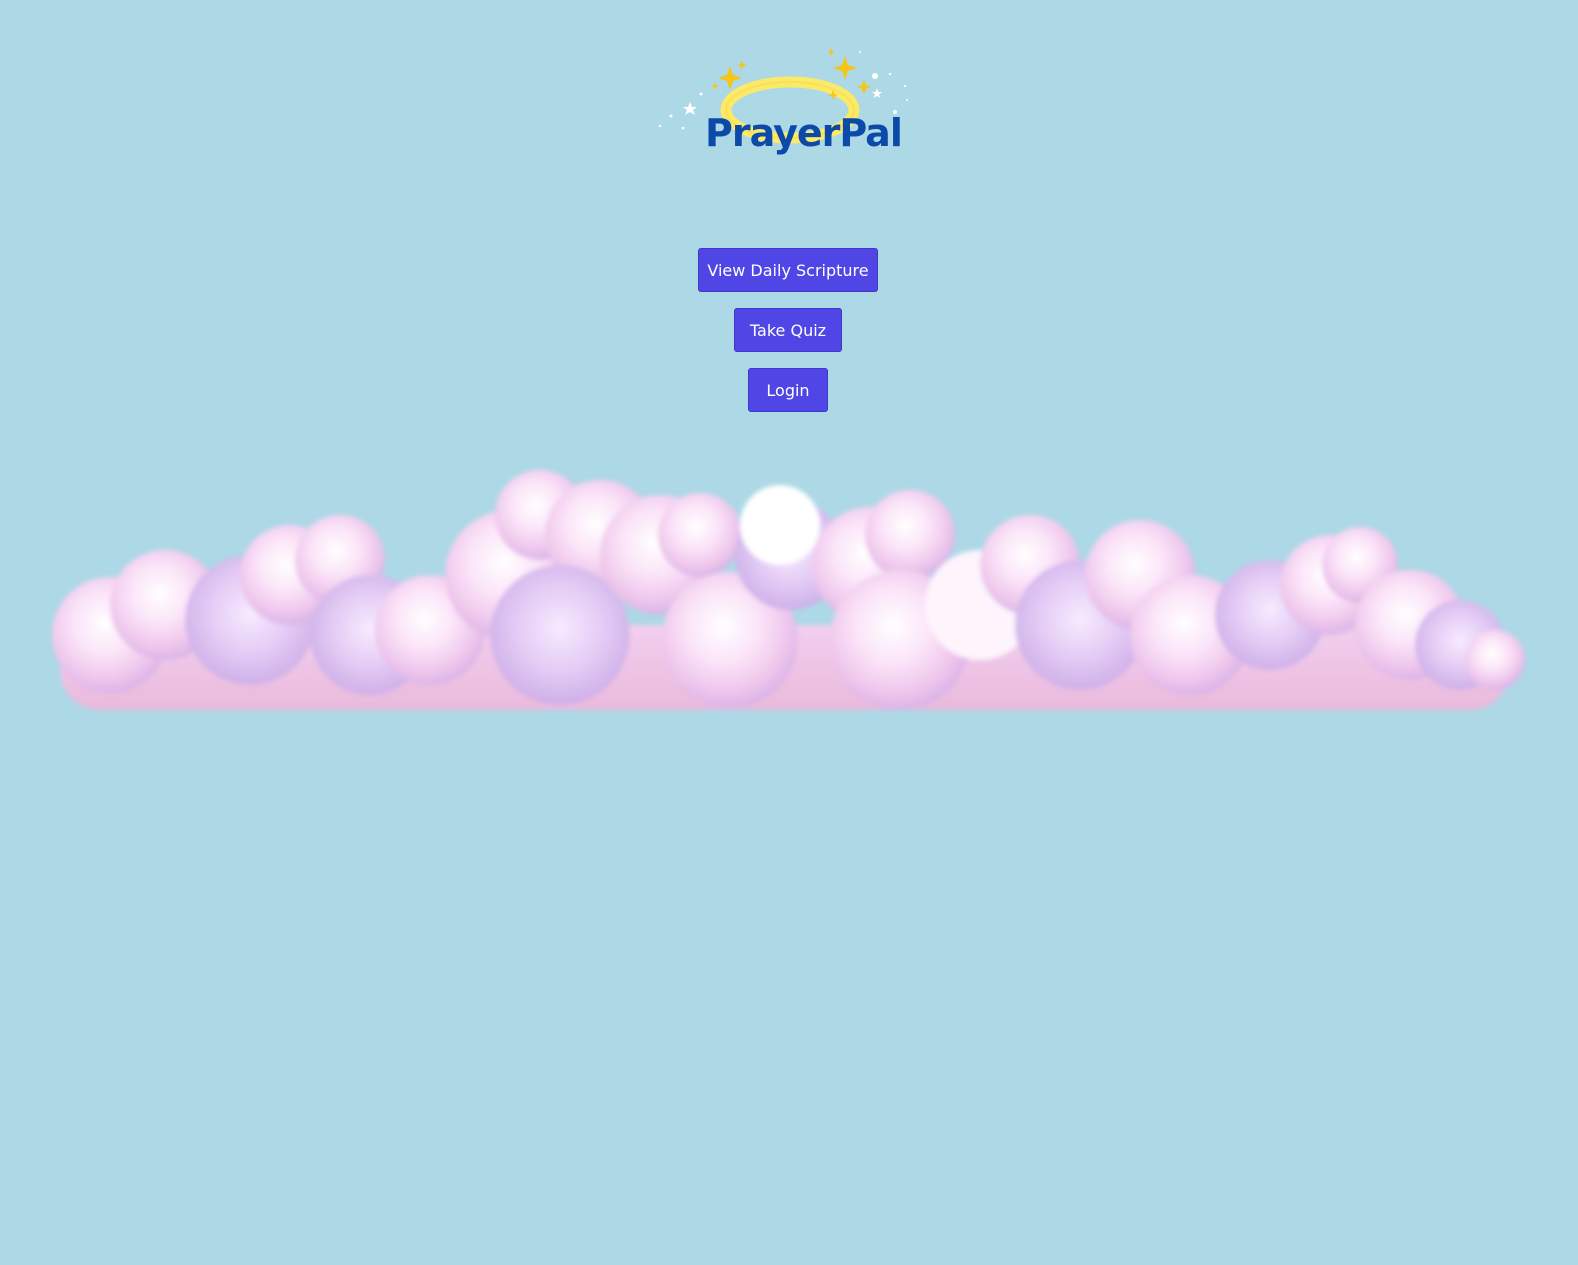 This screenshot has height=1265, width=1578. I want to click on prayerpal-logo: PrayerPal, so click(785, 104).